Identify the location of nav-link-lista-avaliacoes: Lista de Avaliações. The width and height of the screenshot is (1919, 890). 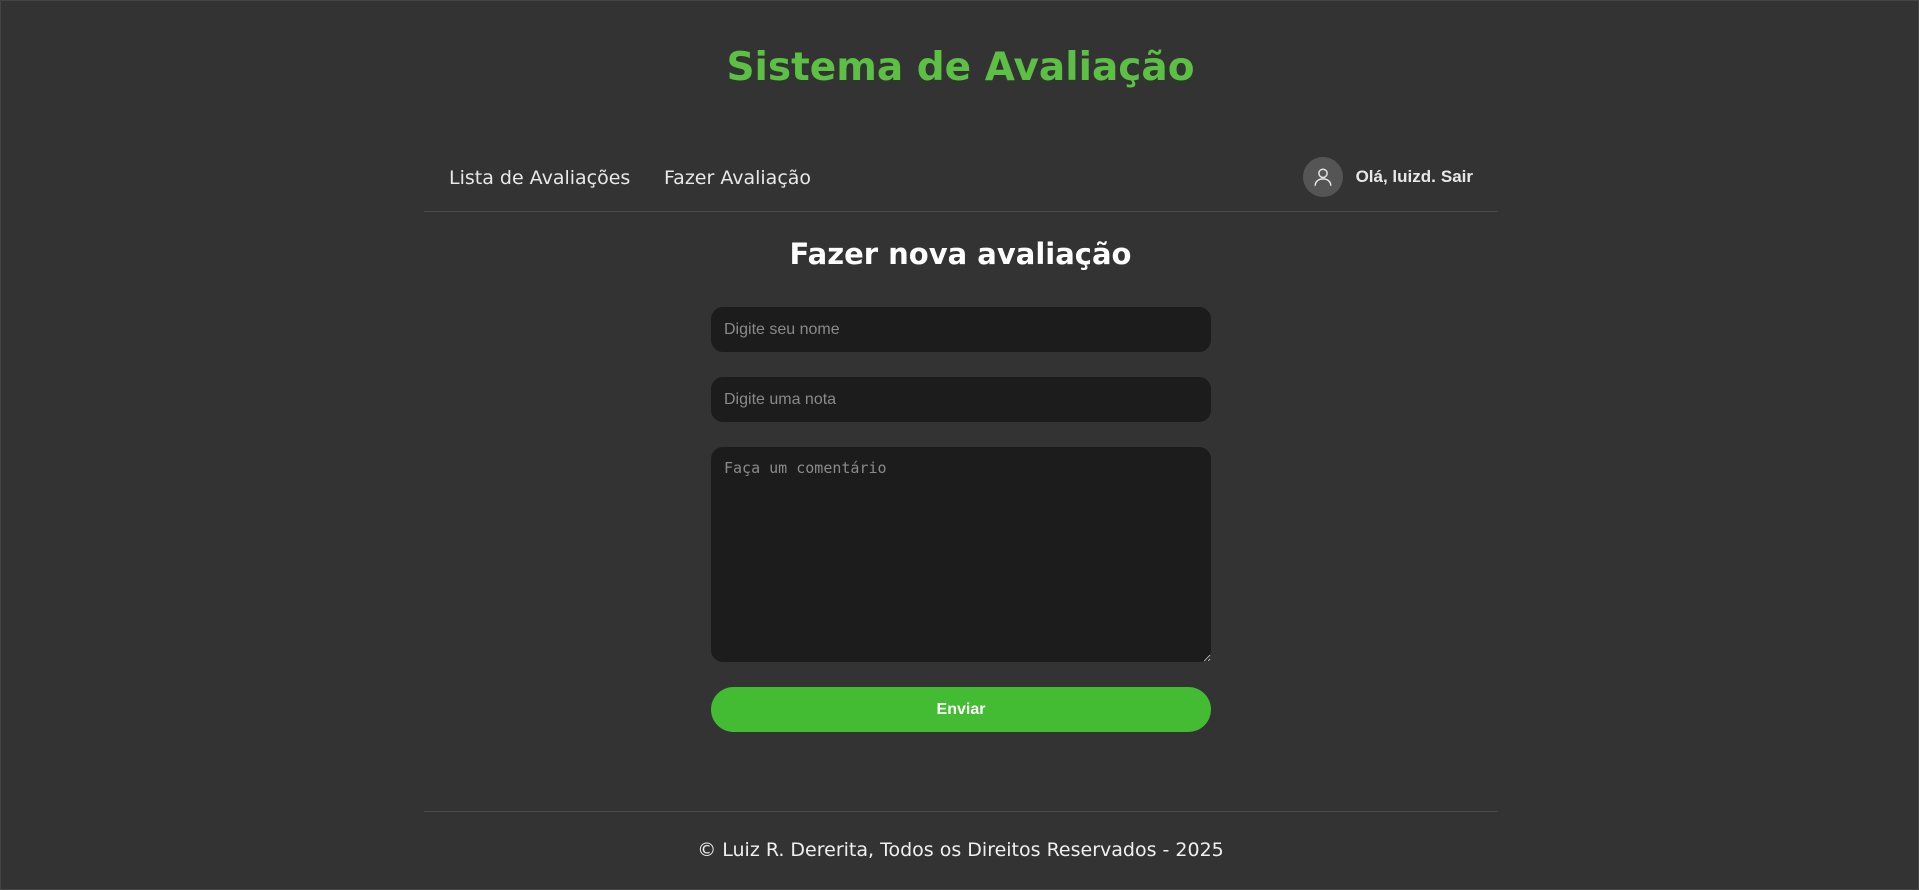
(539, 178).